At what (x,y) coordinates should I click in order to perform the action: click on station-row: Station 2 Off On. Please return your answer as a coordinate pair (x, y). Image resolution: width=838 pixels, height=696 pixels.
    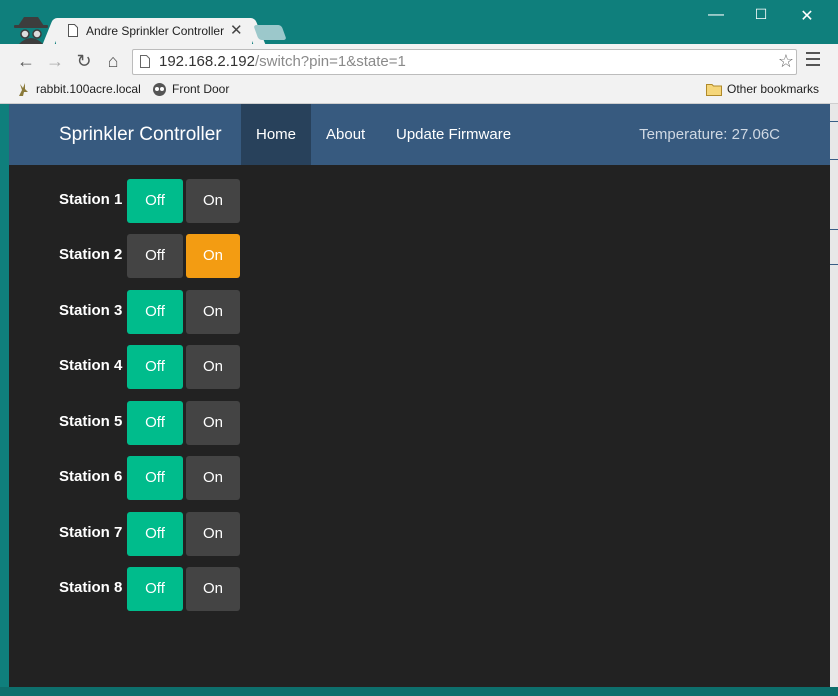
    Looking at the image, I should click on (159, 256).